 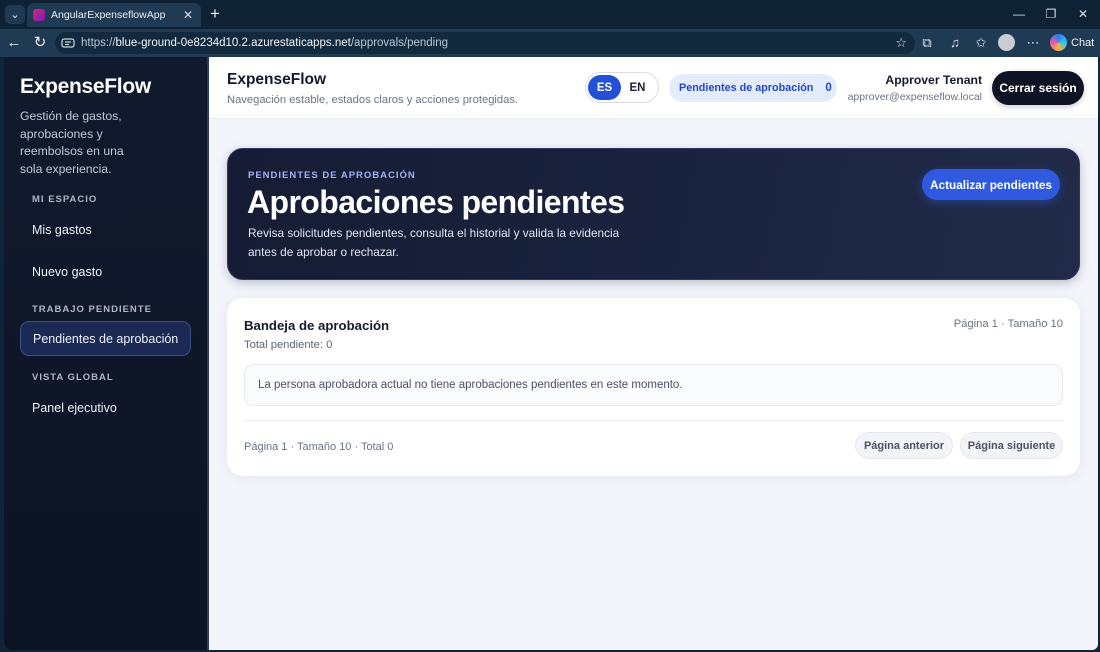 I want to click on profile-avatar, so click(x=1006, y=42).